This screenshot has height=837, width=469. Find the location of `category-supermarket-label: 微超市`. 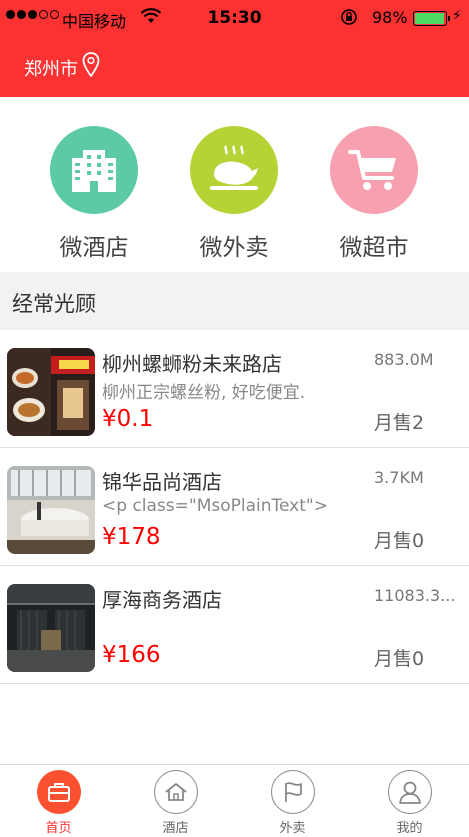

category-supermarket-label: 微超市 is located at coordinates (374, 248).